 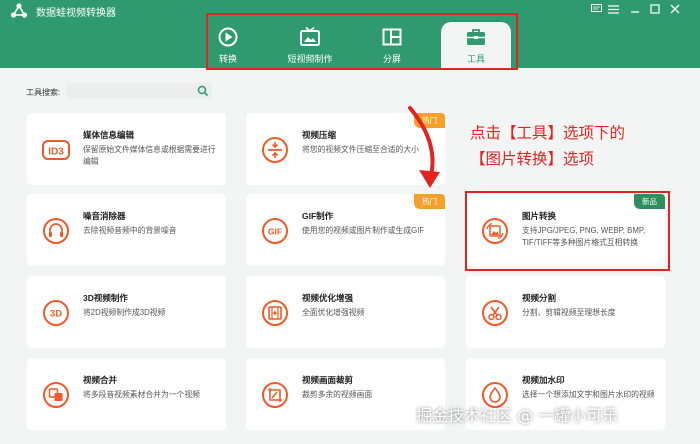 I want to click on tv-icon, so click(x=310, y=36).